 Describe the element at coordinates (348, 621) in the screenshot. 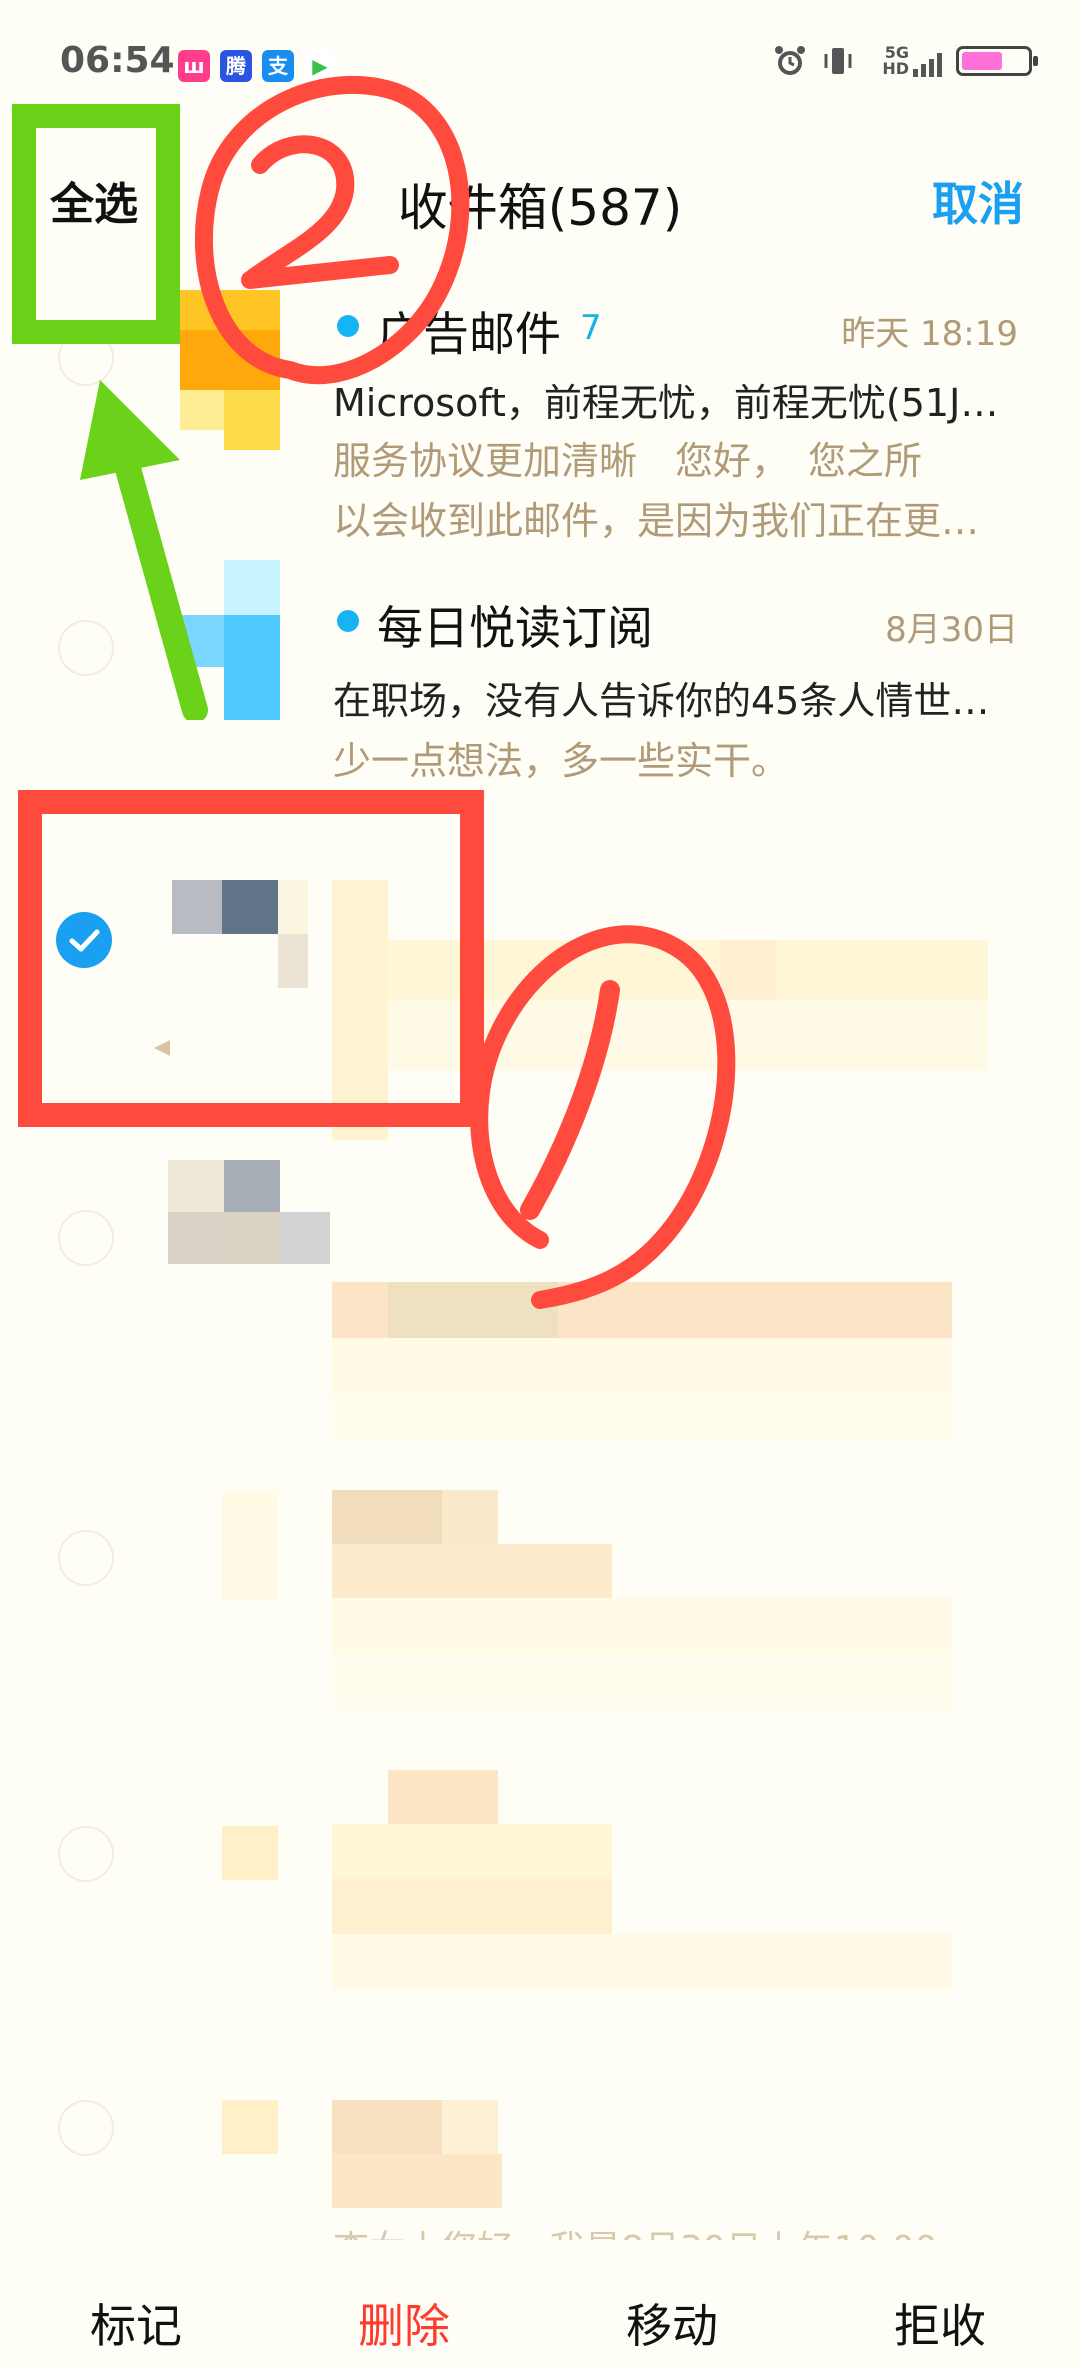

I see `unread-dot` at that location.